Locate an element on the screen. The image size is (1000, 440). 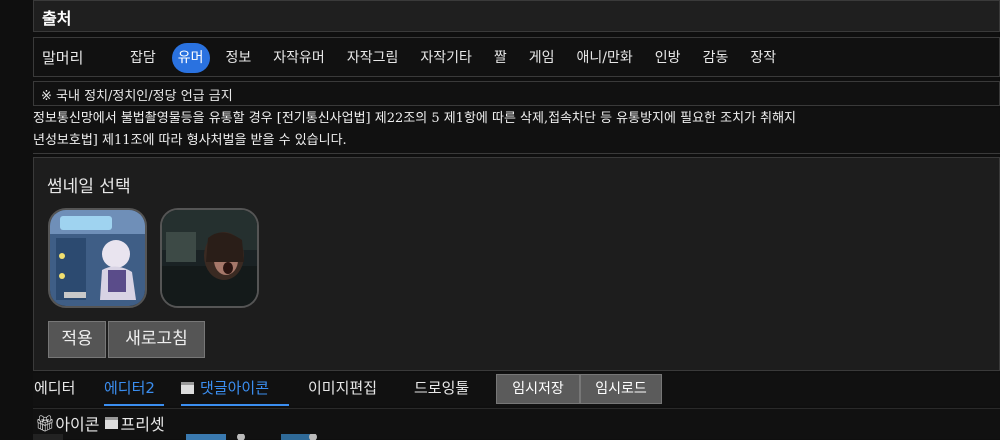
tab-image-edit: 이미지편집 is located at coordinates (342, 387).